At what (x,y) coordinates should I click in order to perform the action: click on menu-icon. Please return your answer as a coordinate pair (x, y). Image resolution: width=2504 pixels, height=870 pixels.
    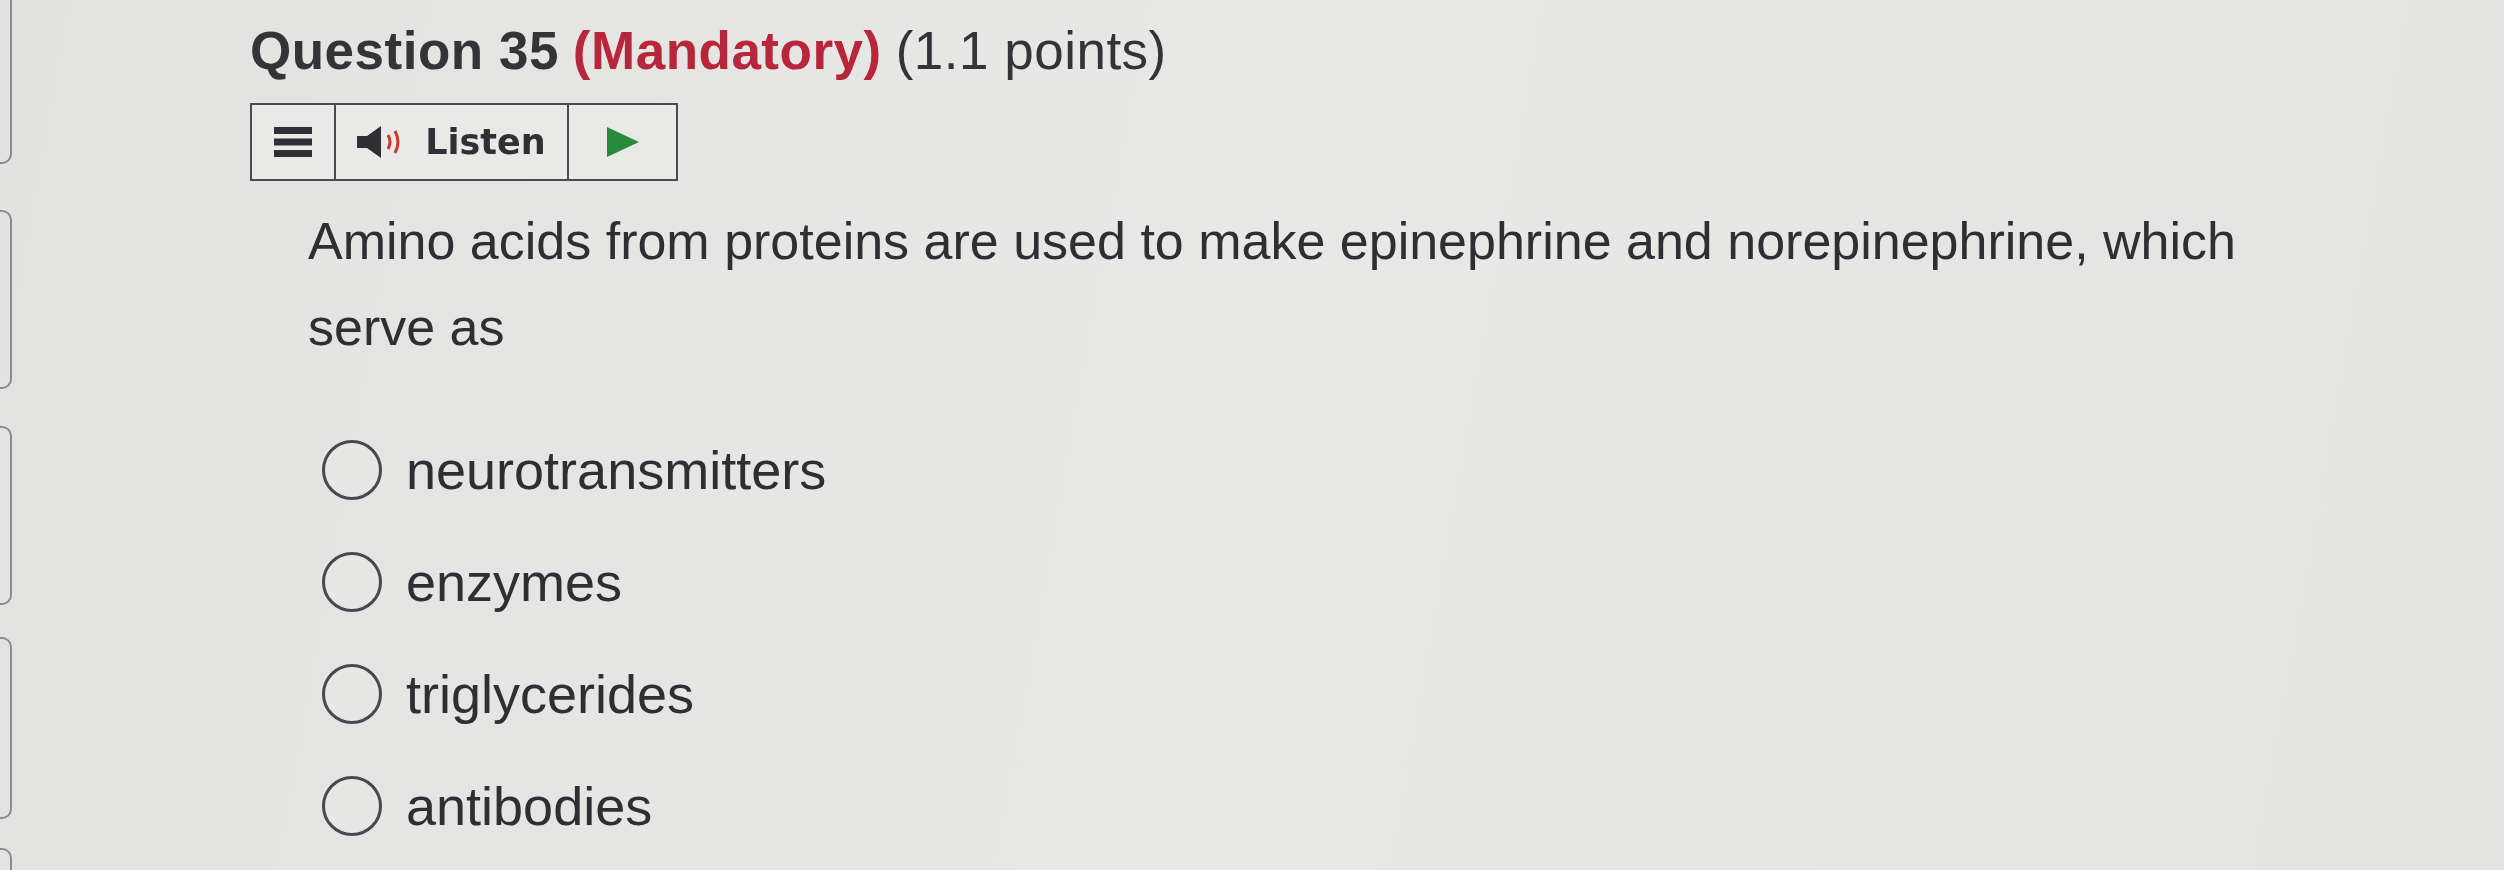
    Looking at the image, I should click on (293, 142).